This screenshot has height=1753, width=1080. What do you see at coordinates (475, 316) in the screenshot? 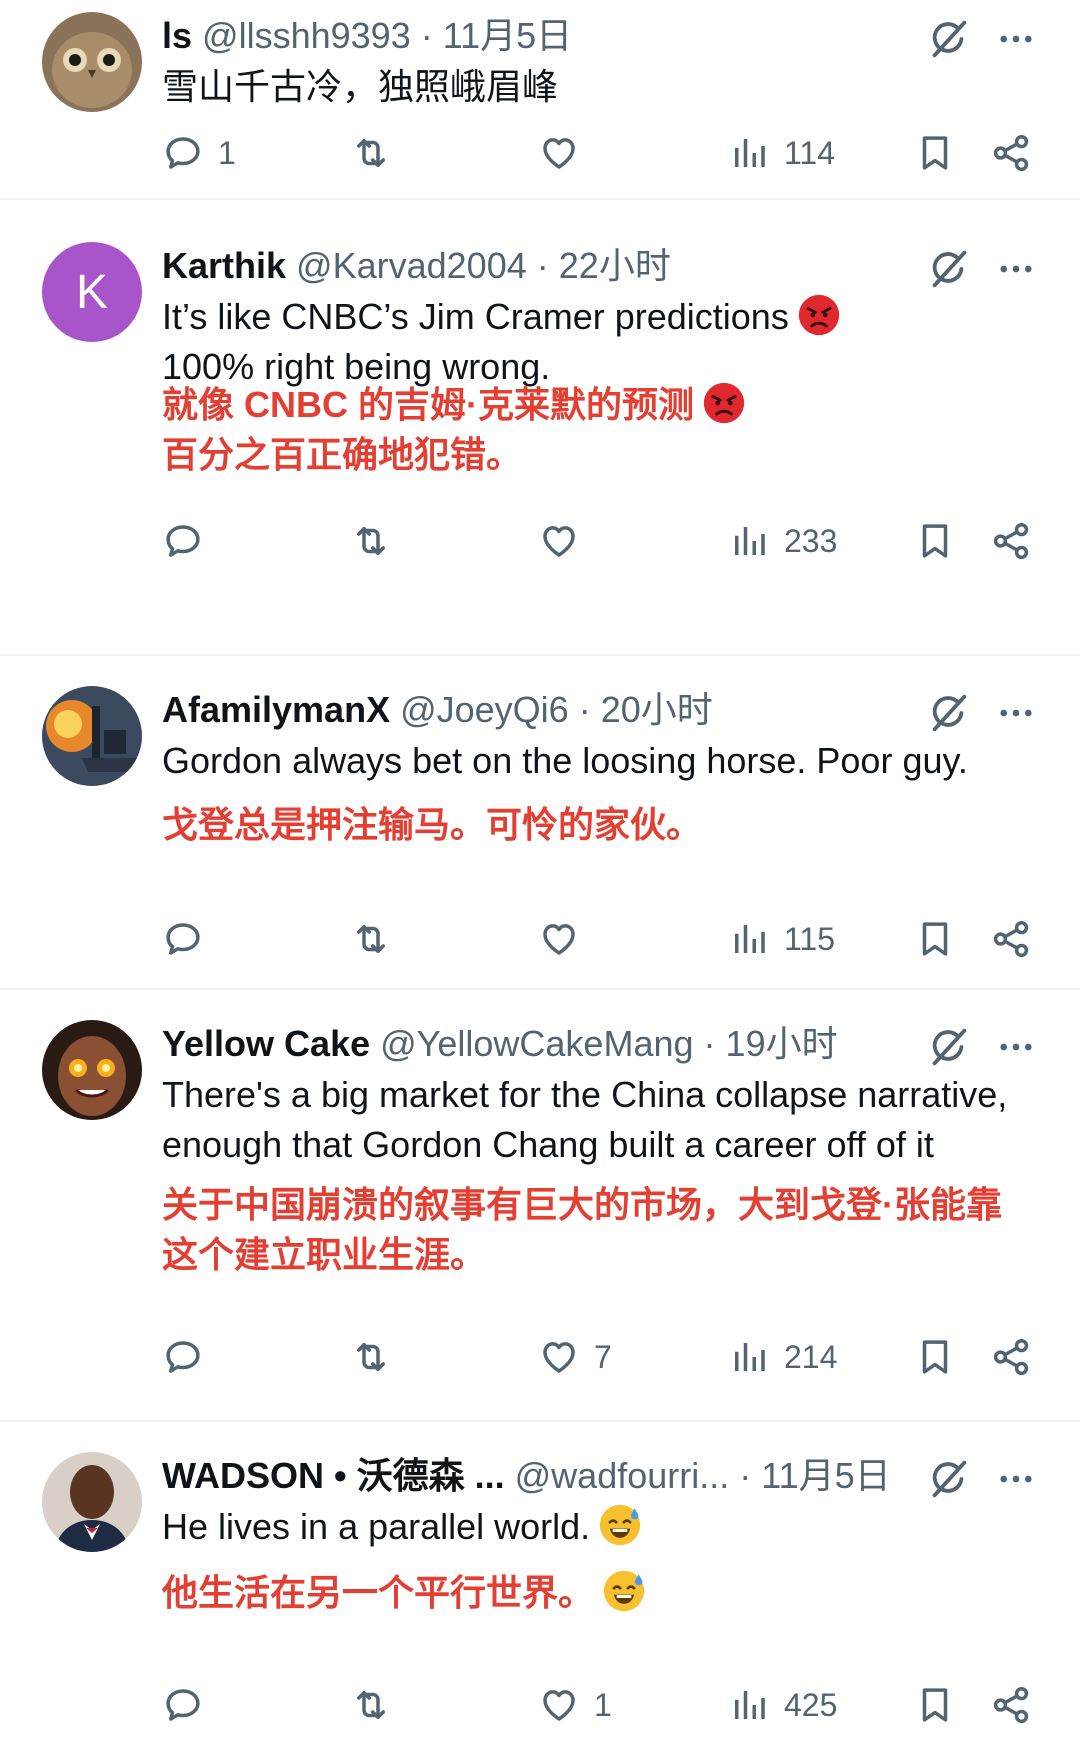
I see `tweet-text-line: It’s like CNBC’s Jim Cramer predictions` at bounding box center [475, 316].